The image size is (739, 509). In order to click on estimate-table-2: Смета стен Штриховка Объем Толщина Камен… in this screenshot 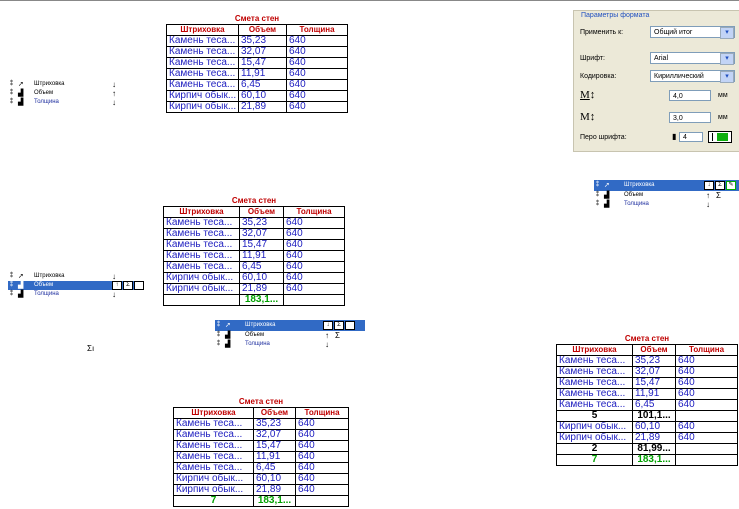, I will do `click(254, 251)`.